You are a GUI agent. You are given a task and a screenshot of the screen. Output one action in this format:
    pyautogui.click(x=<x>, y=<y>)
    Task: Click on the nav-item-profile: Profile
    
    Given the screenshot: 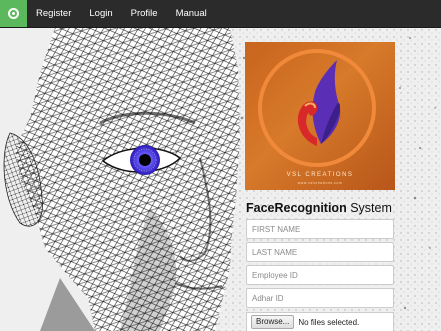 What is the action you would take?
    pyautogui.click(x=144, y=13)
    